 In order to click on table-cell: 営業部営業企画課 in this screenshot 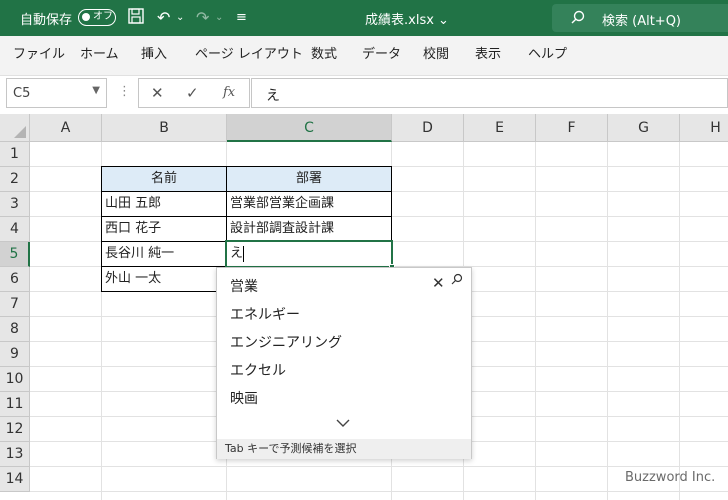, I will do `click(309, 204)`.